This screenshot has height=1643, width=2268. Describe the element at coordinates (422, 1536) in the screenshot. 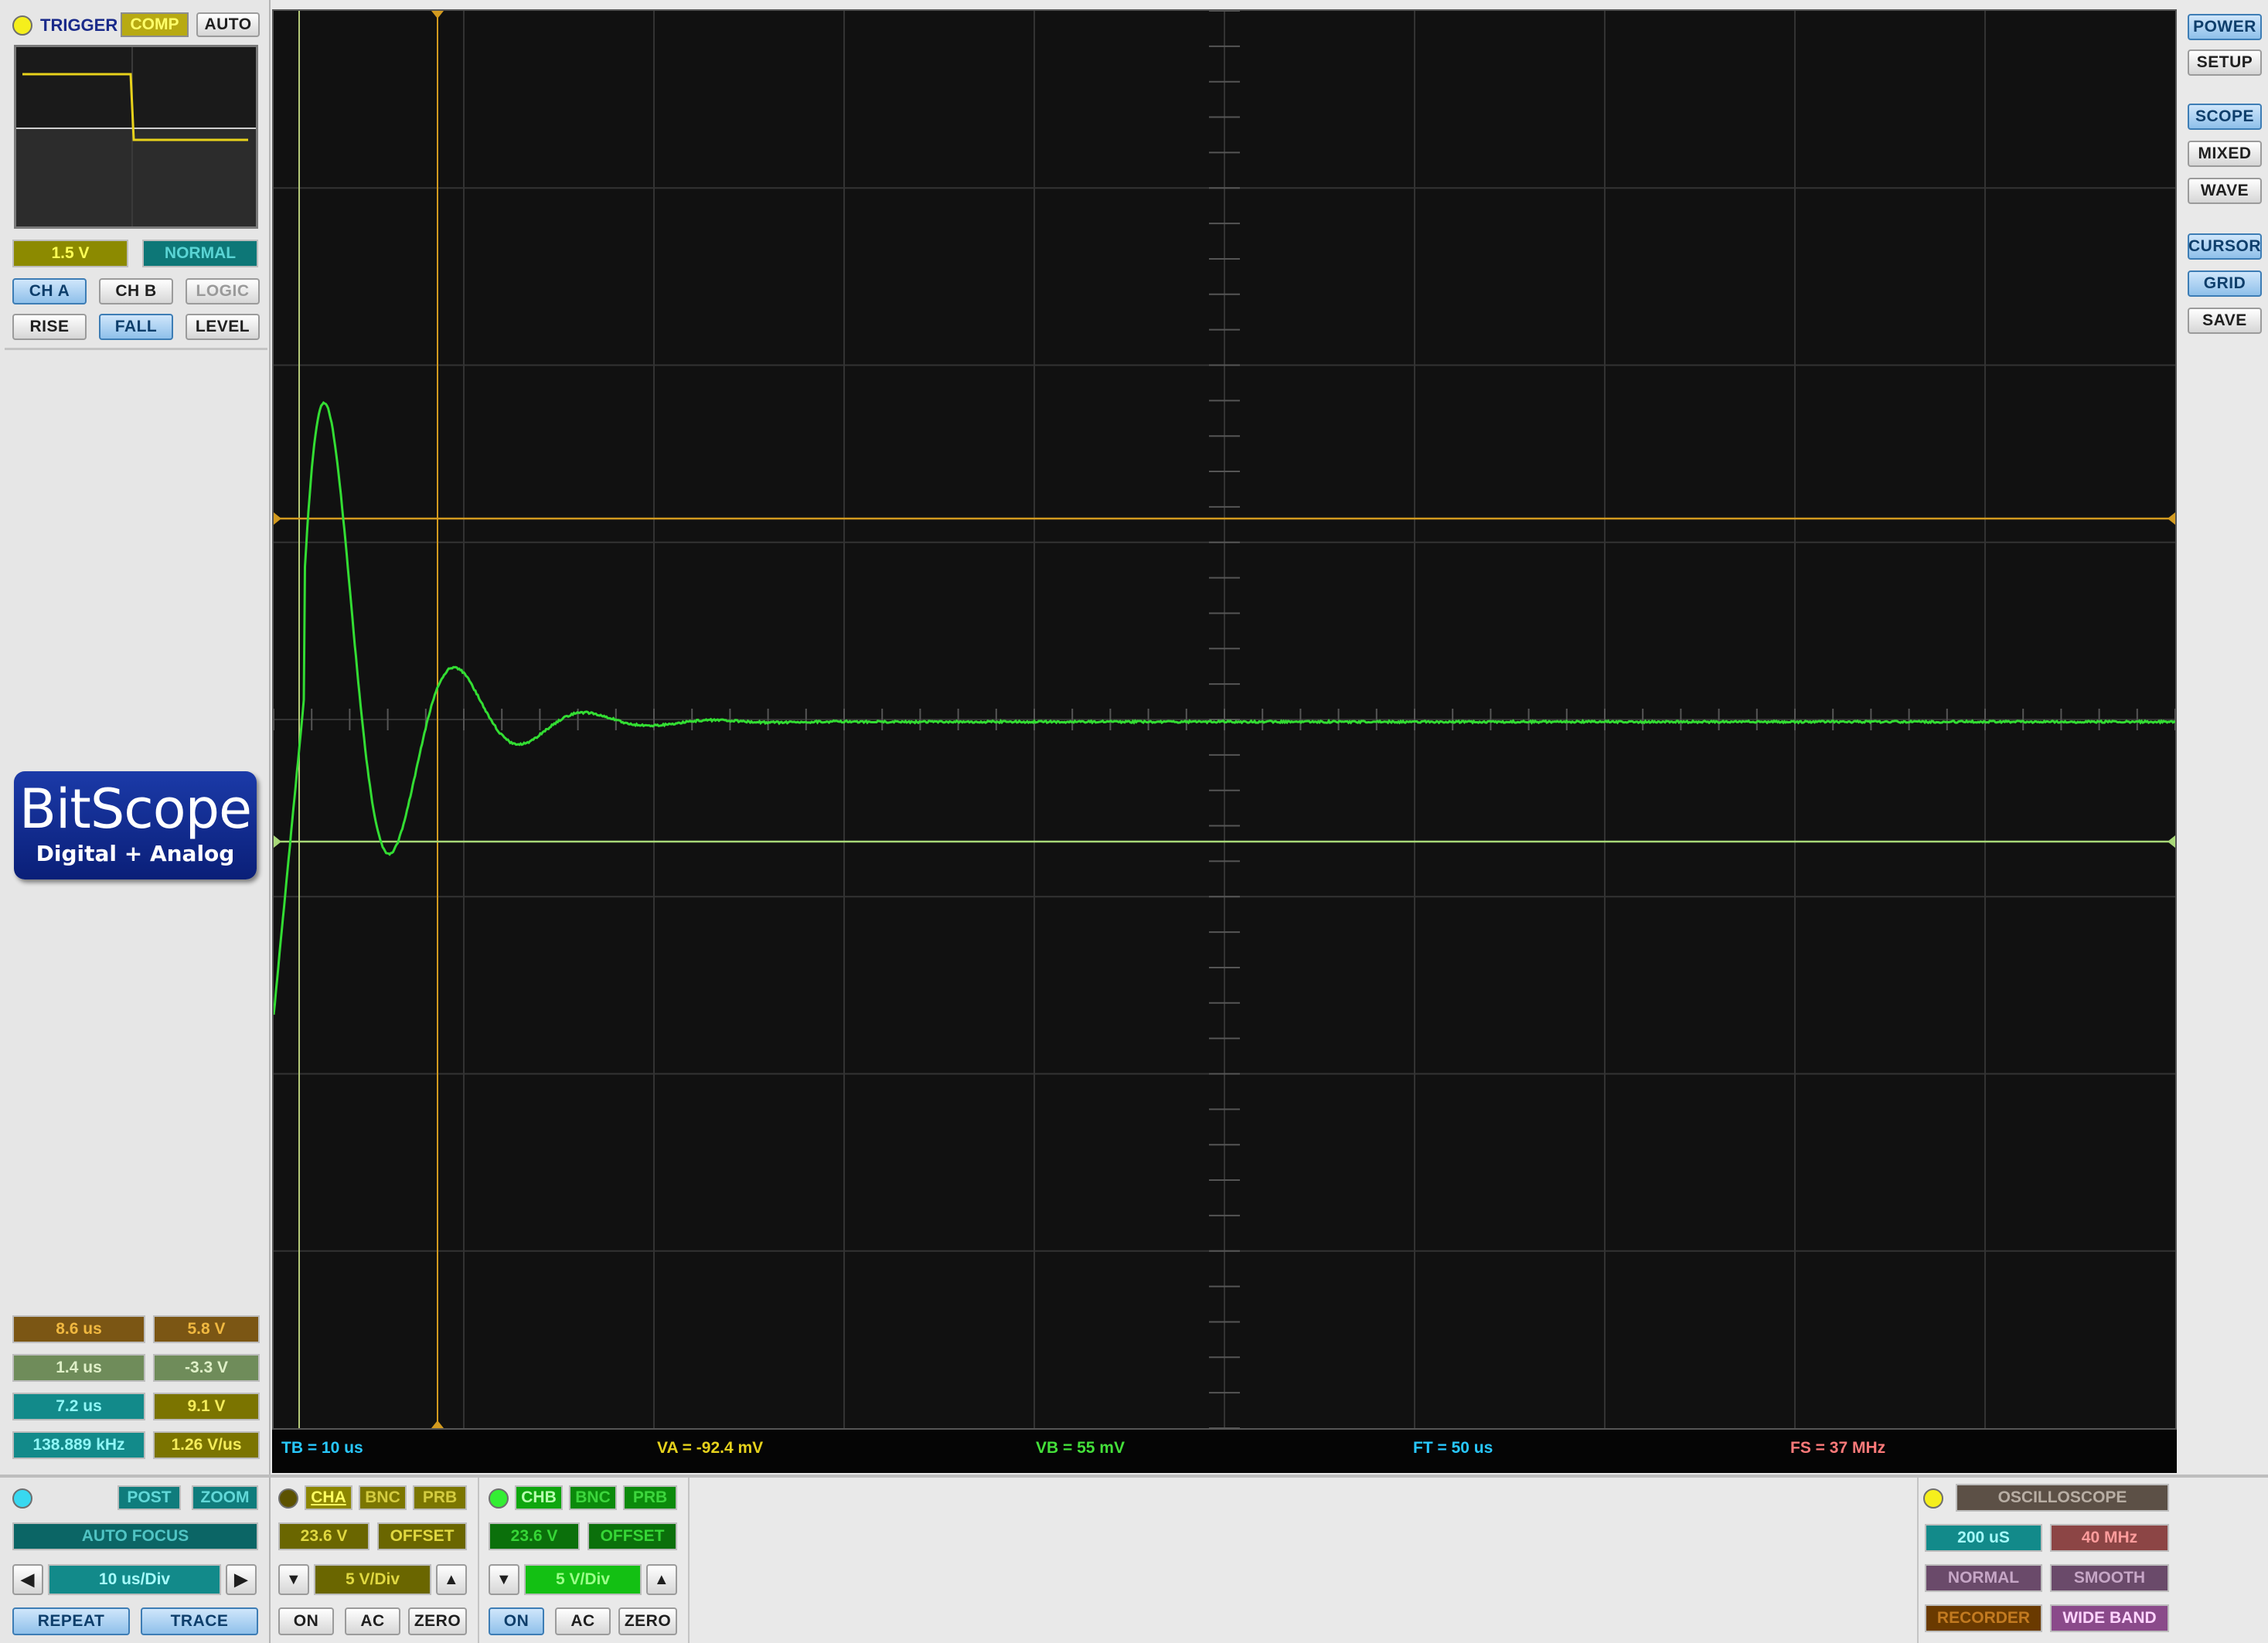

I see `channel-a-offset: OFFSET` at that location.